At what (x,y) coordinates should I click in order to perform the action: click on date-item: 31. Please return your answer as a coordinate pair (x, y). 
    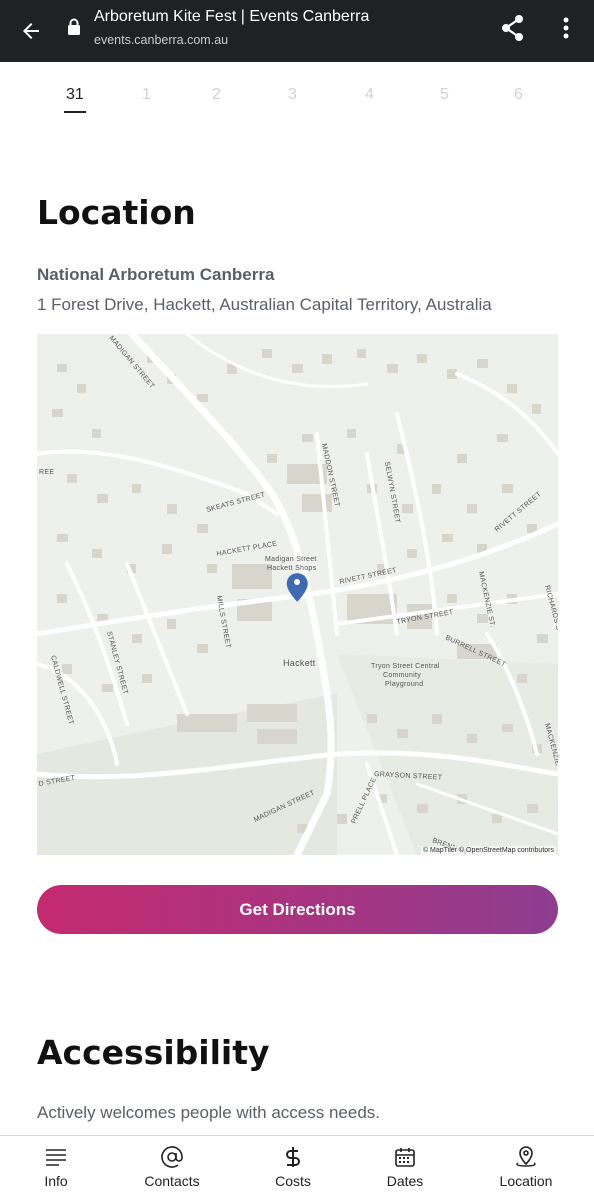
    Looking at the image, I should click on (75, 95).